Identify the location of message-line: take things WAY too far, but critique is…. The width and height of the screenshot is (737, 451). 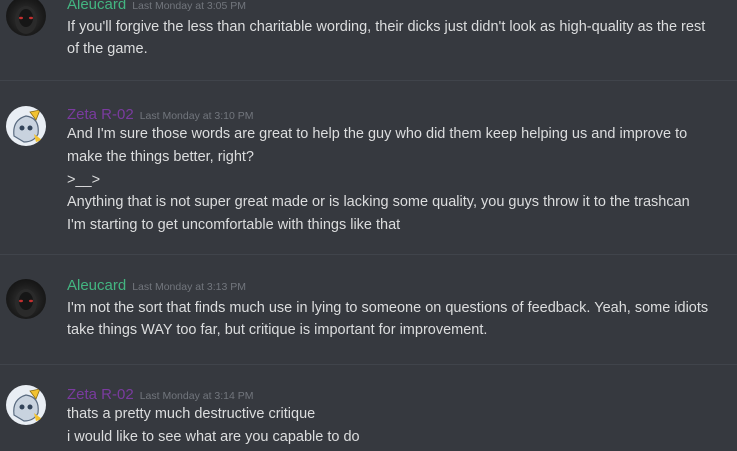
(277, 330).